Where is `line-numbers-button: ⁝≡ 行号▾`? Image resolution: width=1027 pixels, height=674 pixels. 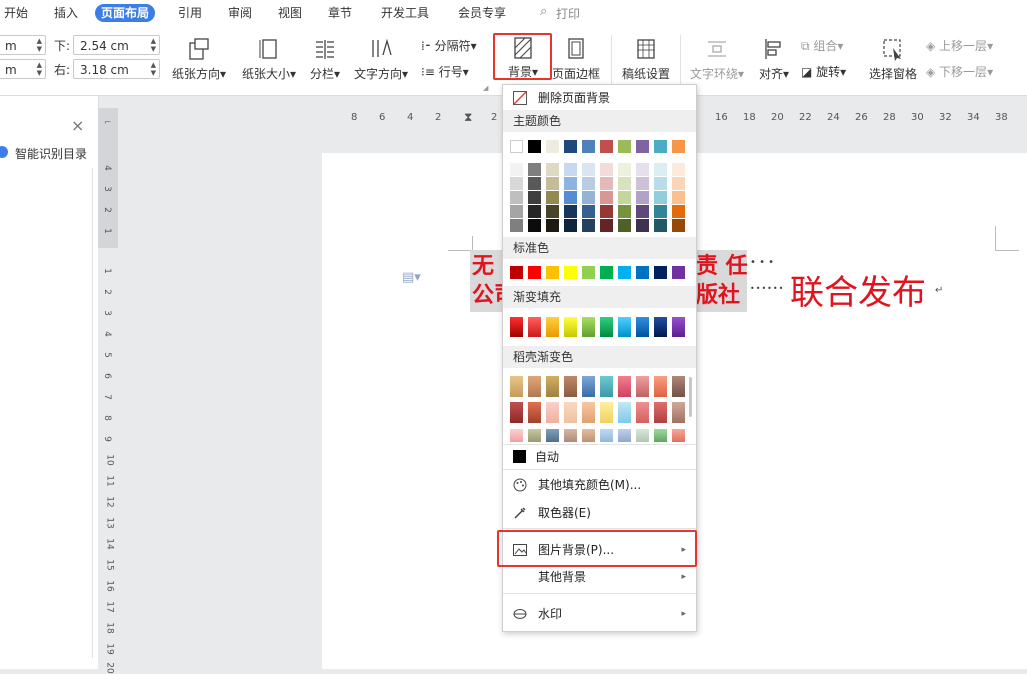 line-numbers-button: ⁝≡ 行号▾ is located at coordinates (457, 71).